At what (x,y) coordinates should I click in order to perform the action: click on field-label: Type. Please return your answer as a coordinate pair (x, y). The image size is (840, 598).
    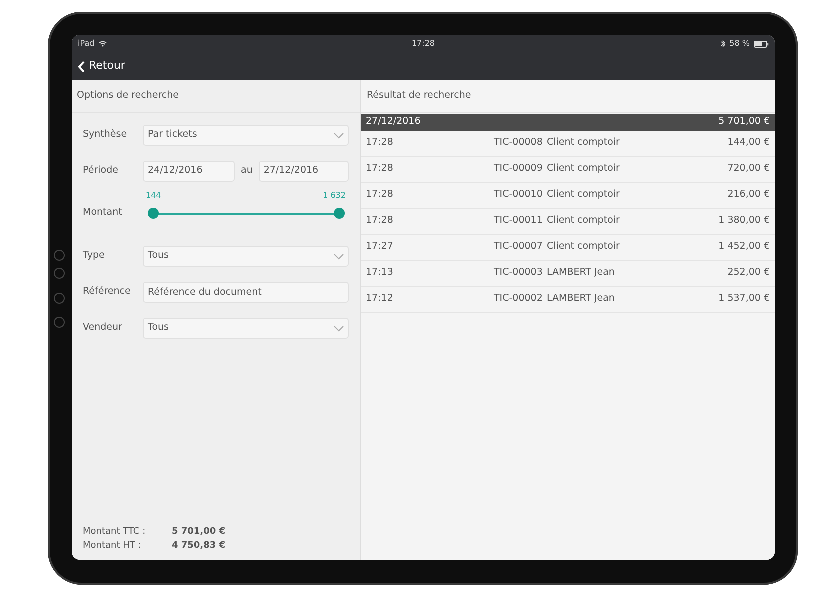
    Looking at the image, I should click on (94, 256).